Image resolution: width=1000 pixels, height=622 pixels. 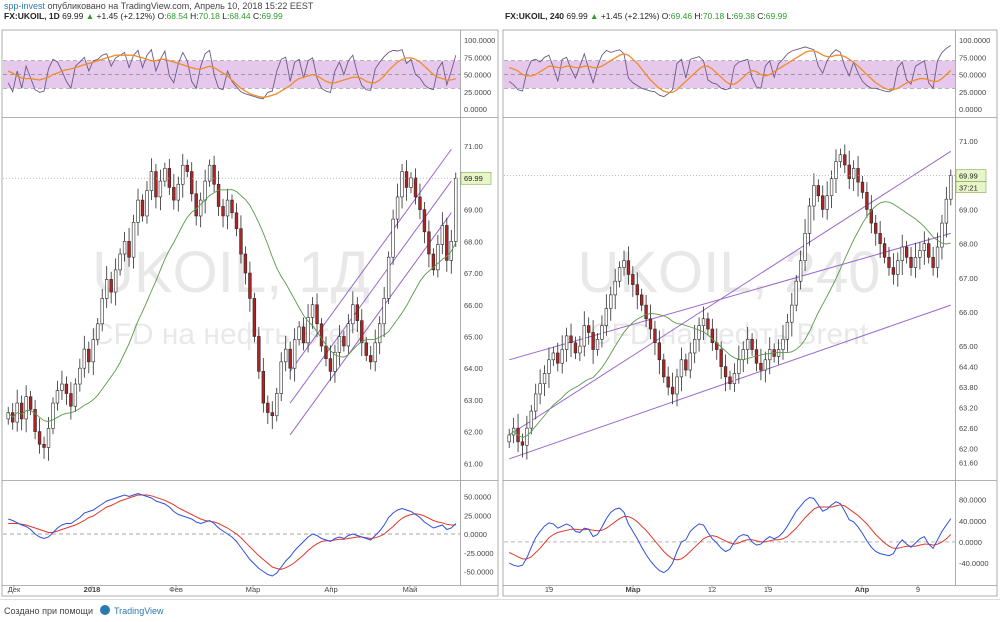 I want to click on rsi-tick-label: 0.0000, so click(x=475, y=109).